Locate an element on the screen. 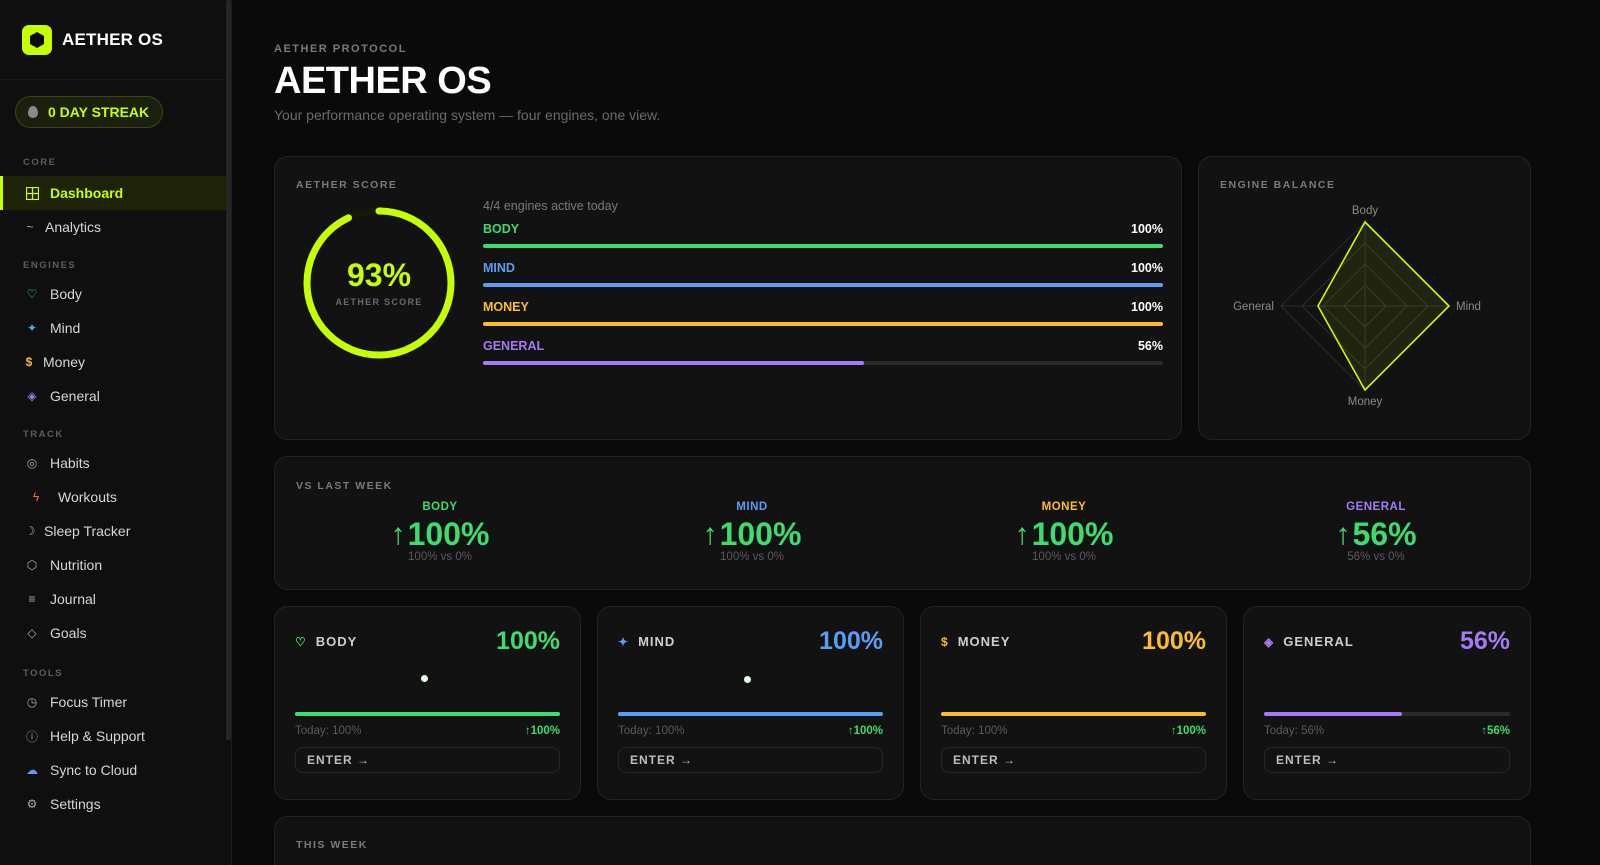 The width and height of the screenshot is (1600, 865). sidebar-item-label: Help & Support is located at coordinates (97, 736).